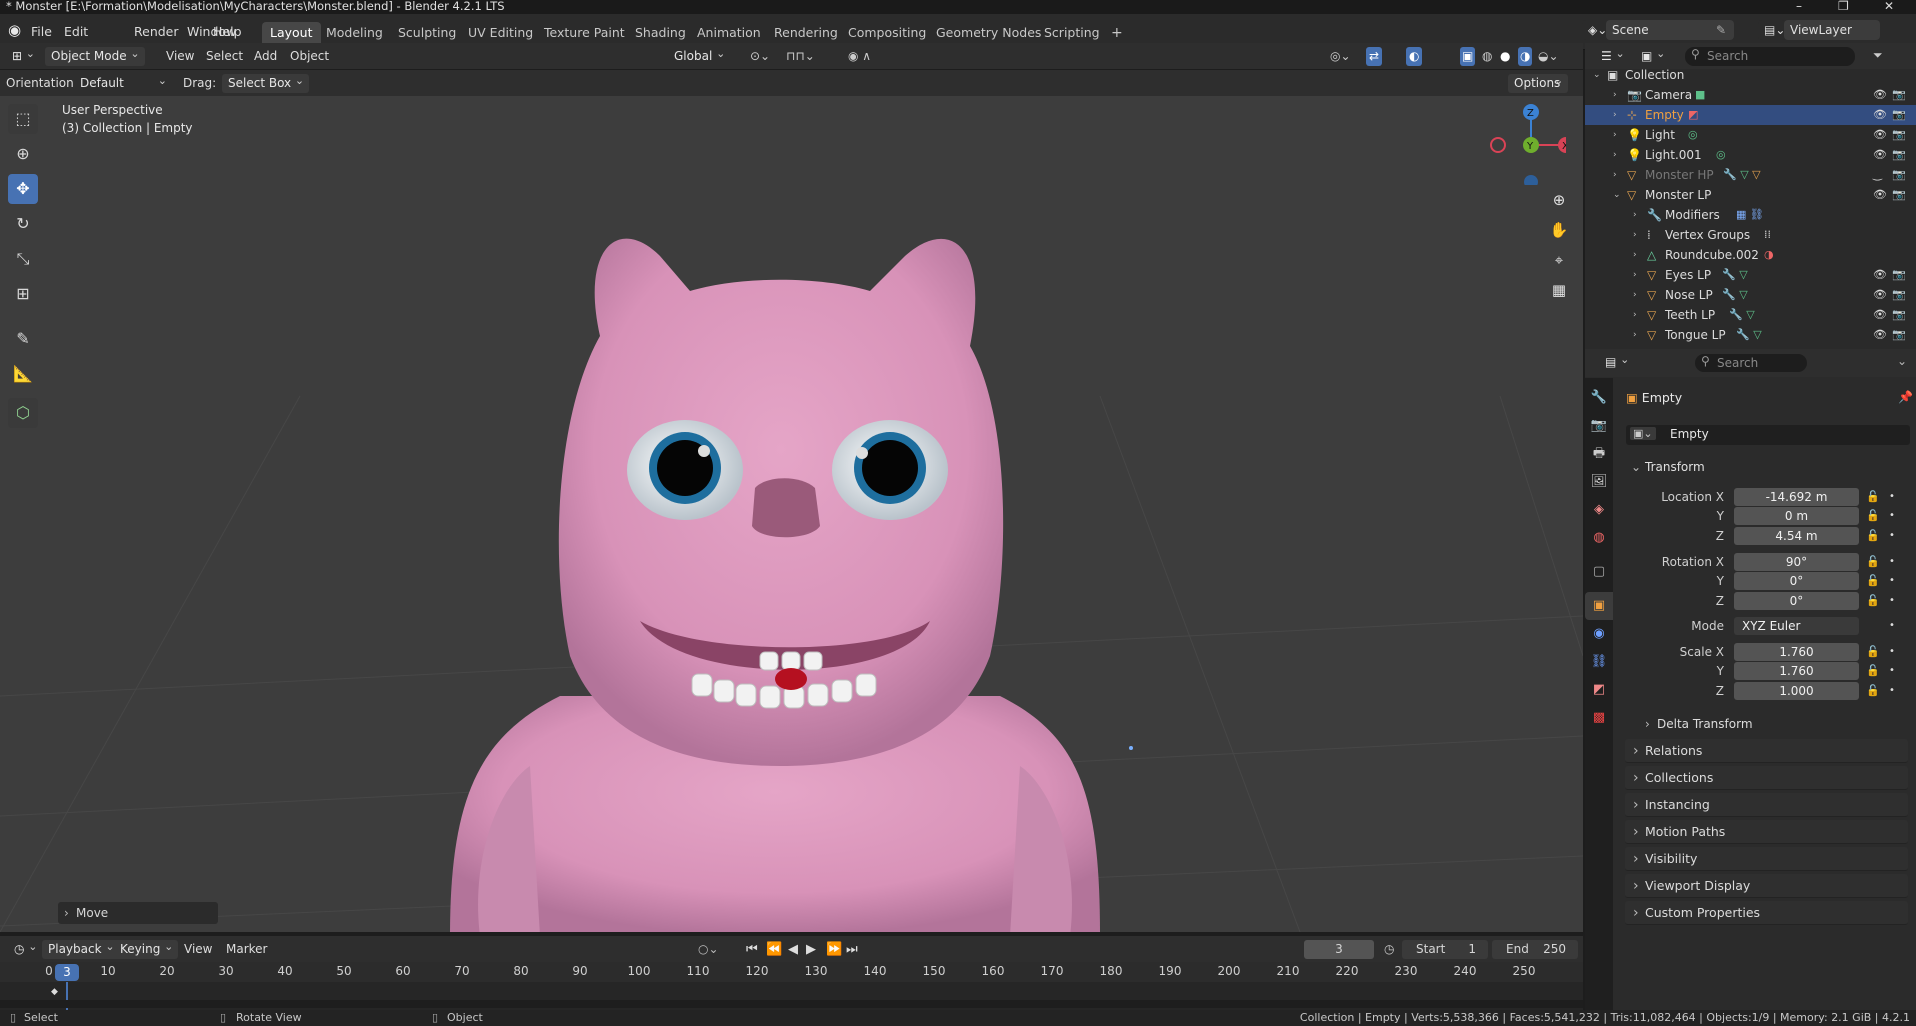  Describe the element at coordinates (800, 56) in the screenshot. I see `snap-icon: ⊓⊓⌄` at that location.